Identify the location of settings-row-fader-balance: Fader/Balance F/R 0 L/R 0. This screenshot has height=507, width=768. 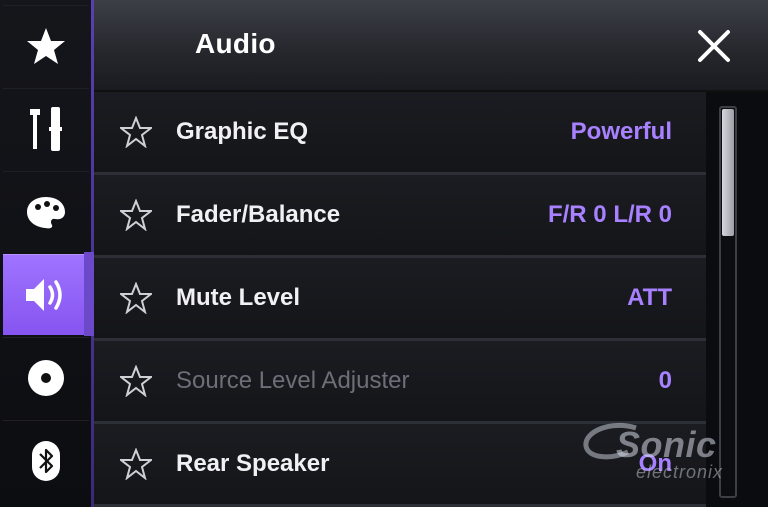
(400, 216).